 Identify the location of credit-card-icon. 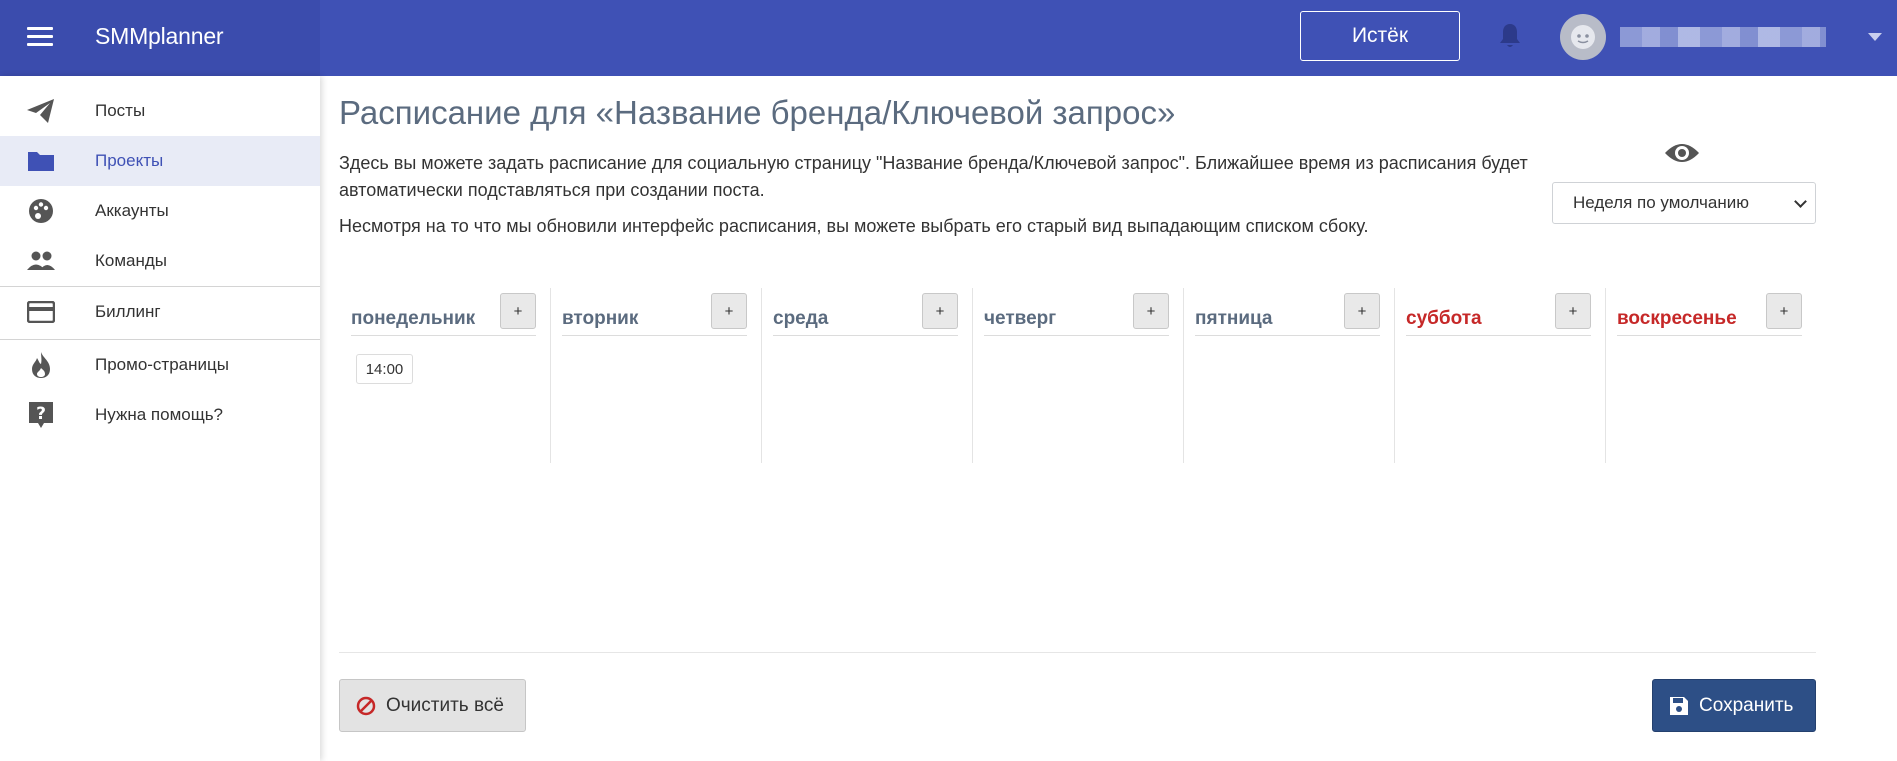
(41, 312).